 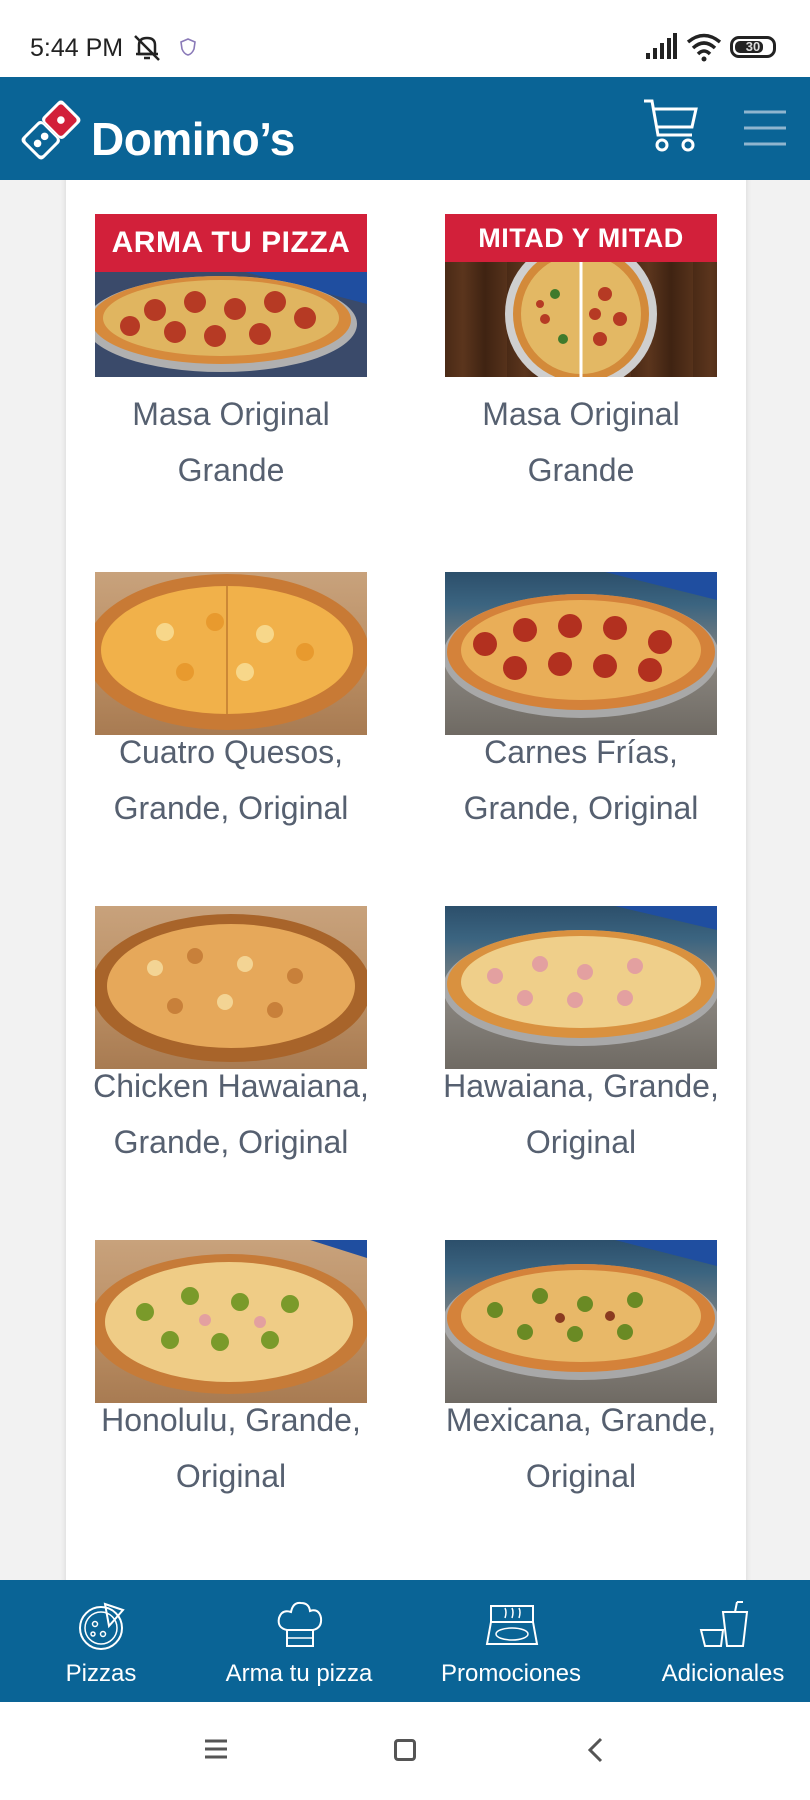 I want to click on product-label: Mexicana, Grande, Original, so click(x=581, y=1448).